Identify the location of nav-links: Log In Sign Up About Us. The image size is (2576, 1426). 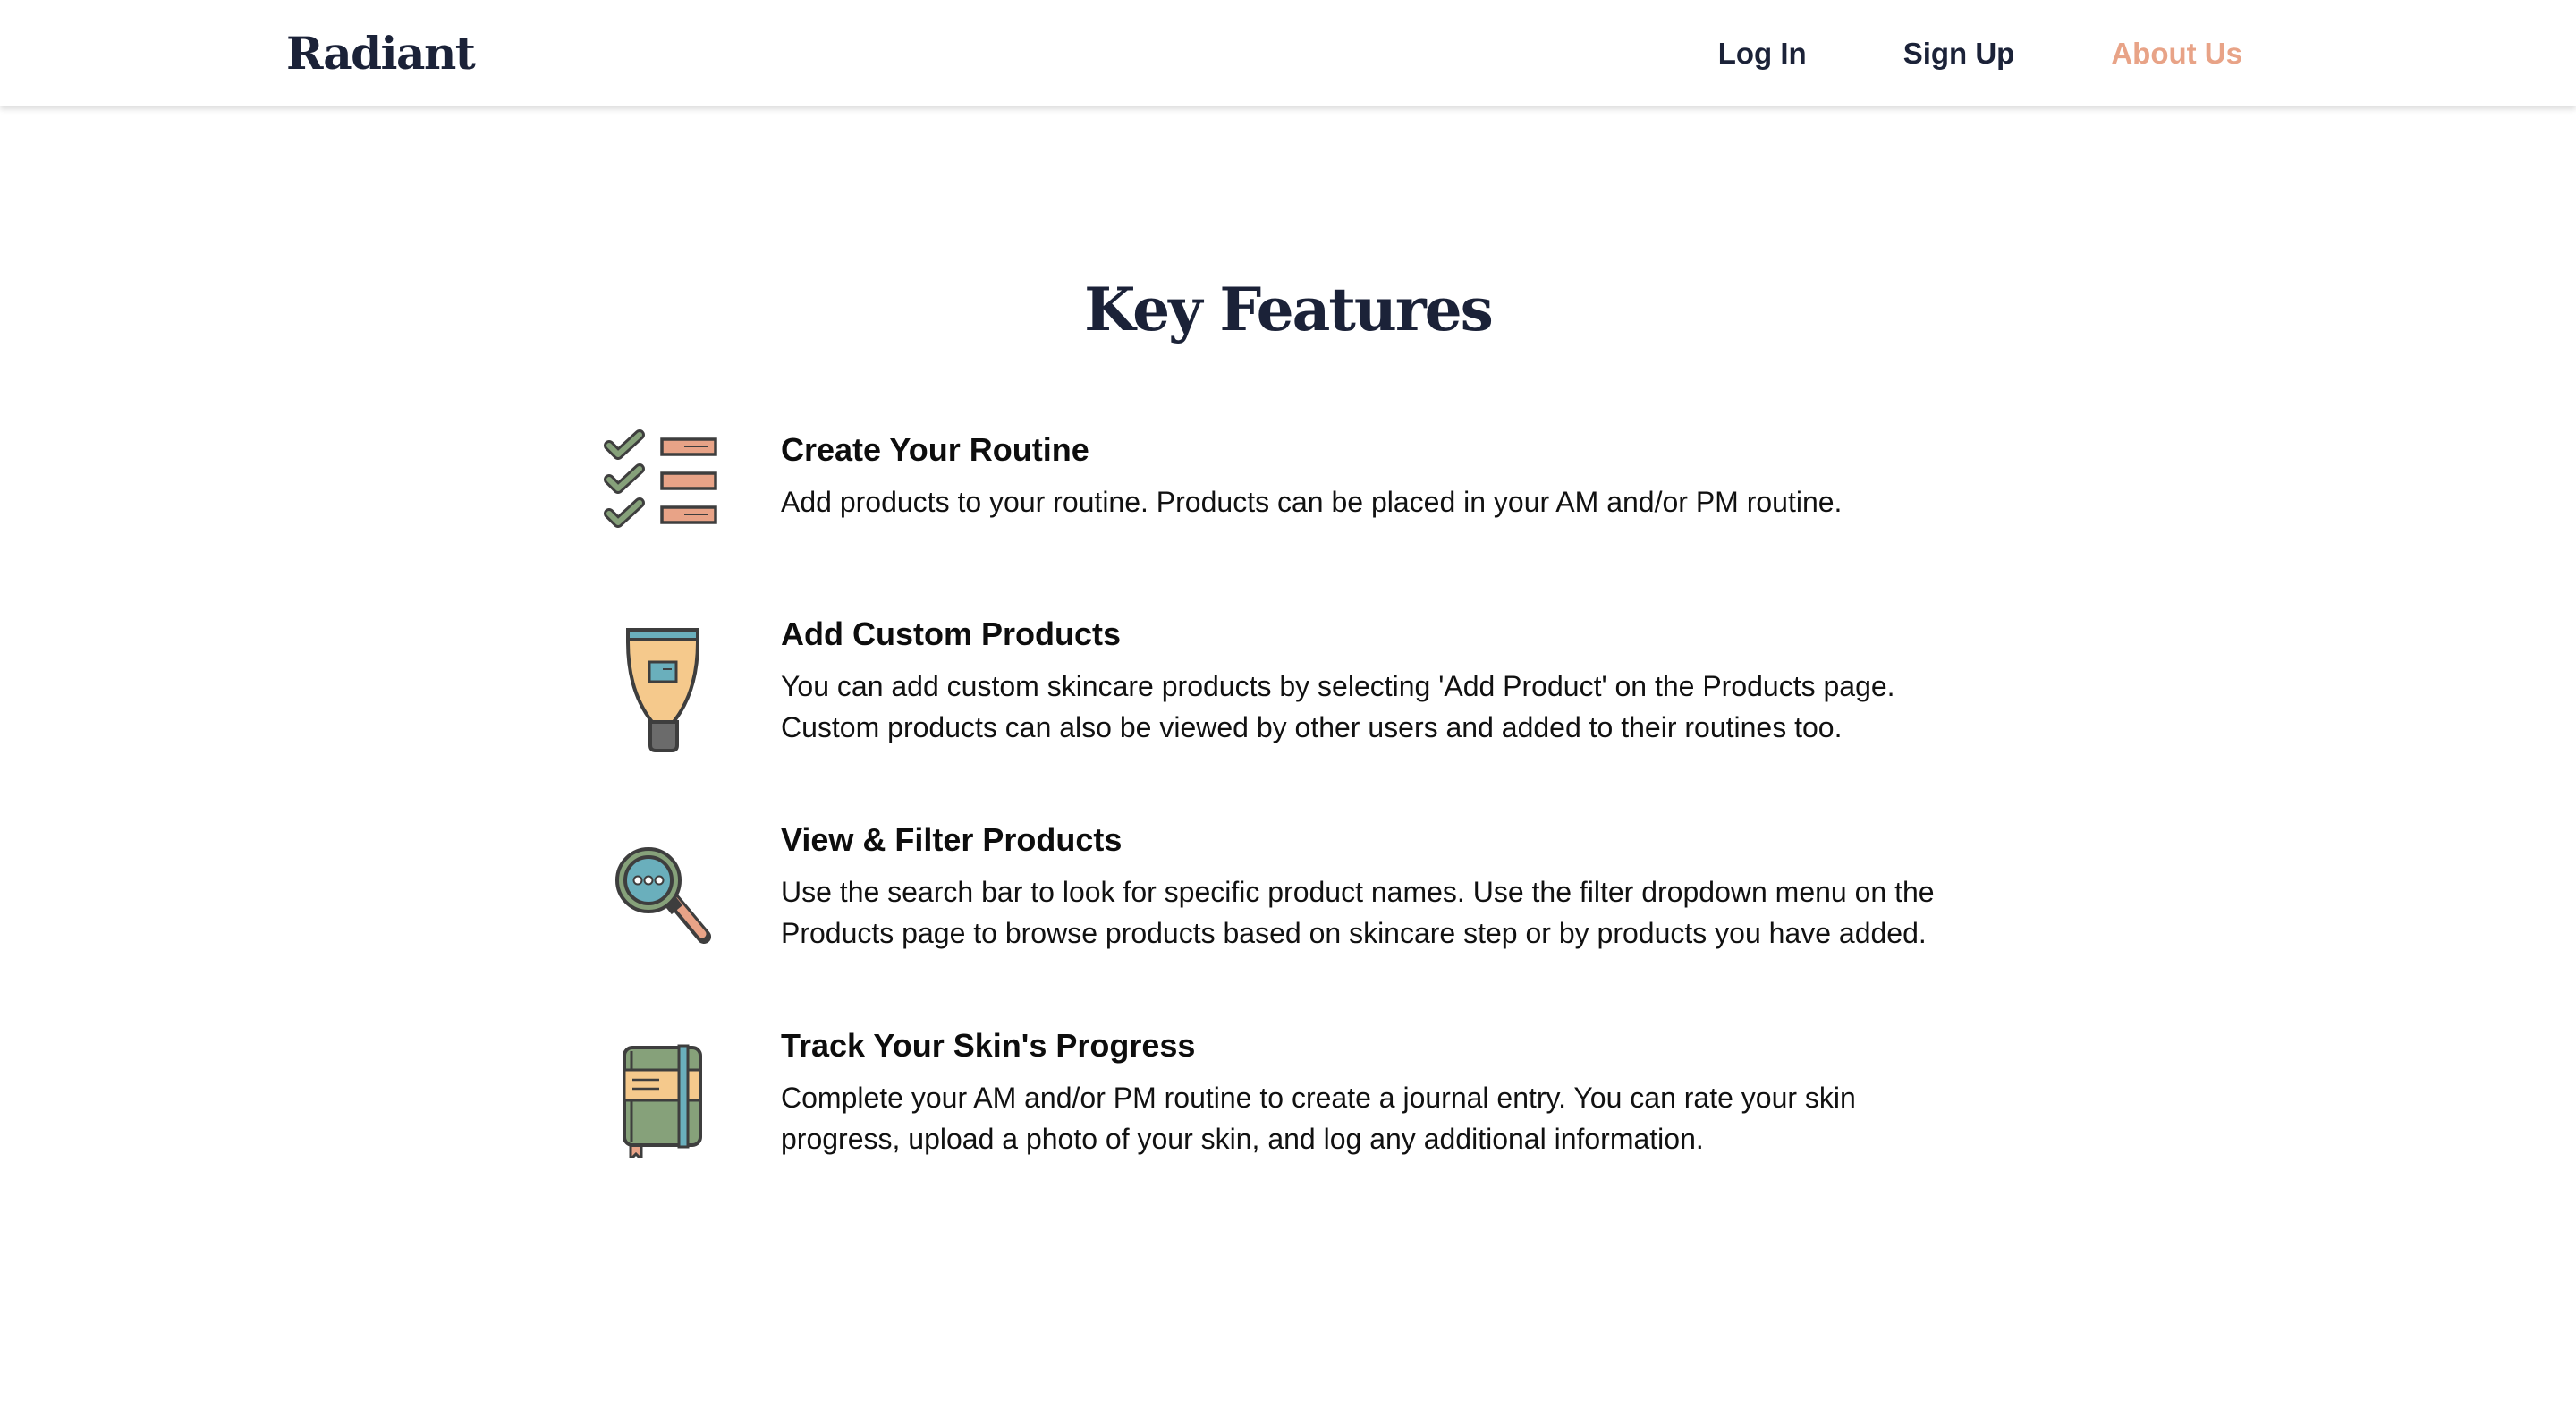
(1980, 54).